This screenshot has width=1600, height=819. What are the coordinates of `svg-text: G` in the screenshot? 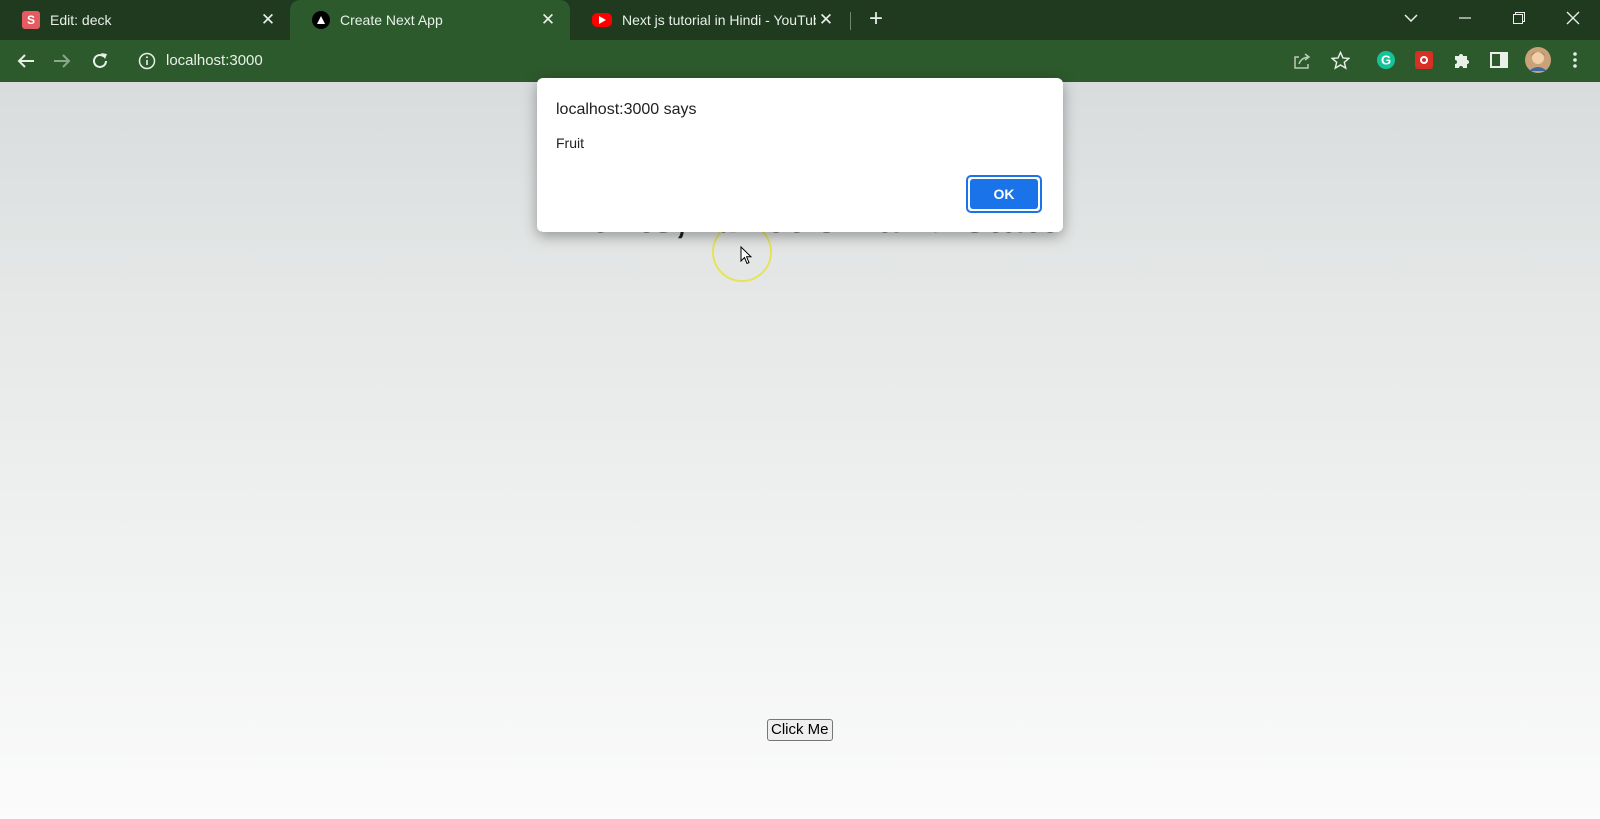 It's located at (1386, 60).